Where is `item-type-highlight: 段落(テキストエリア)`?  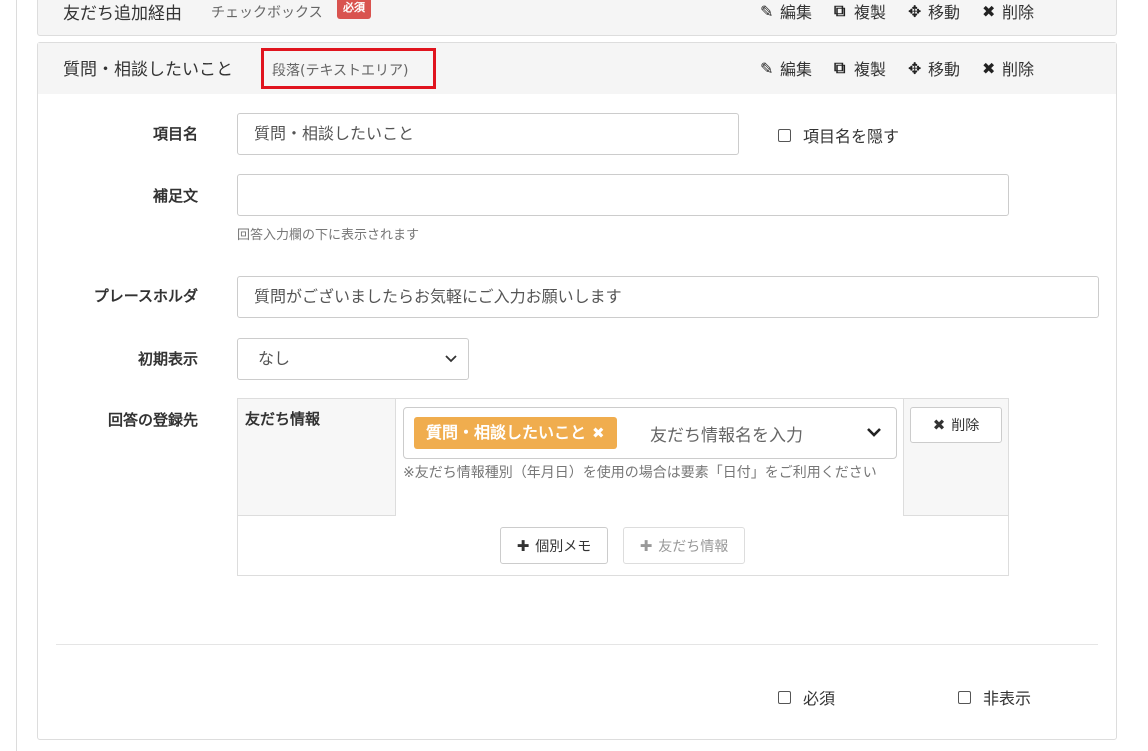 item-type-highlight: 段落(テキストエリア) is located at coordinates (348, 68).